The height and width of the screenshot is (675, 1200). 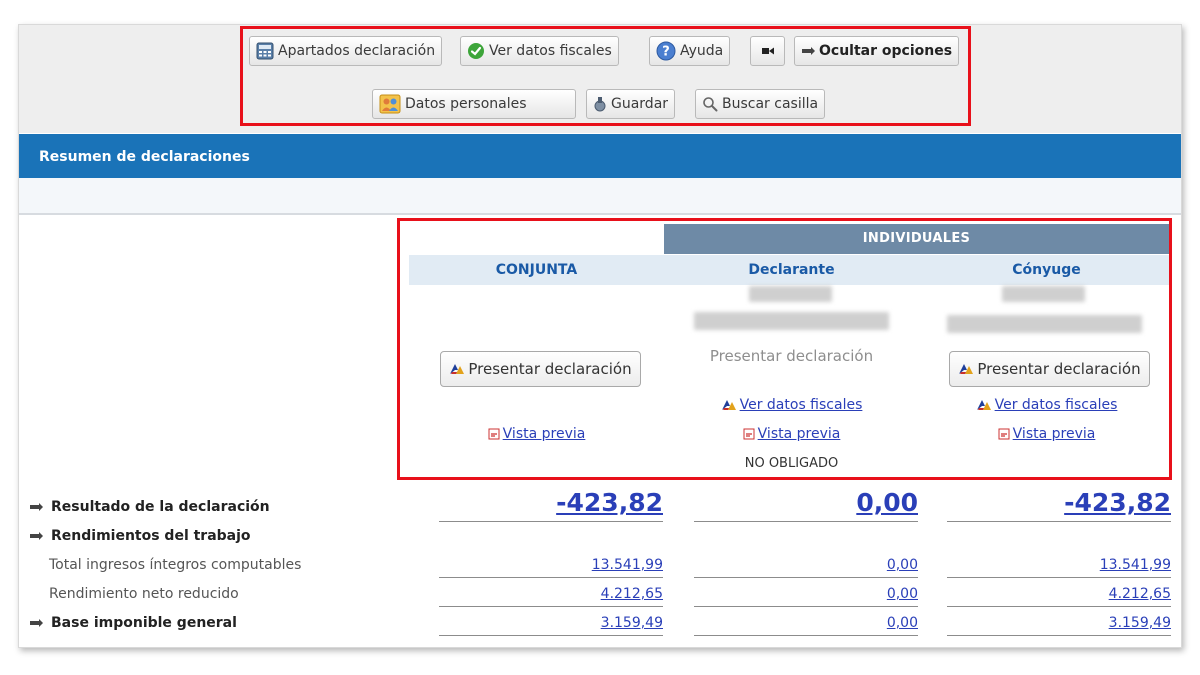 I want to click on video-button, so click(x=767, y=51).